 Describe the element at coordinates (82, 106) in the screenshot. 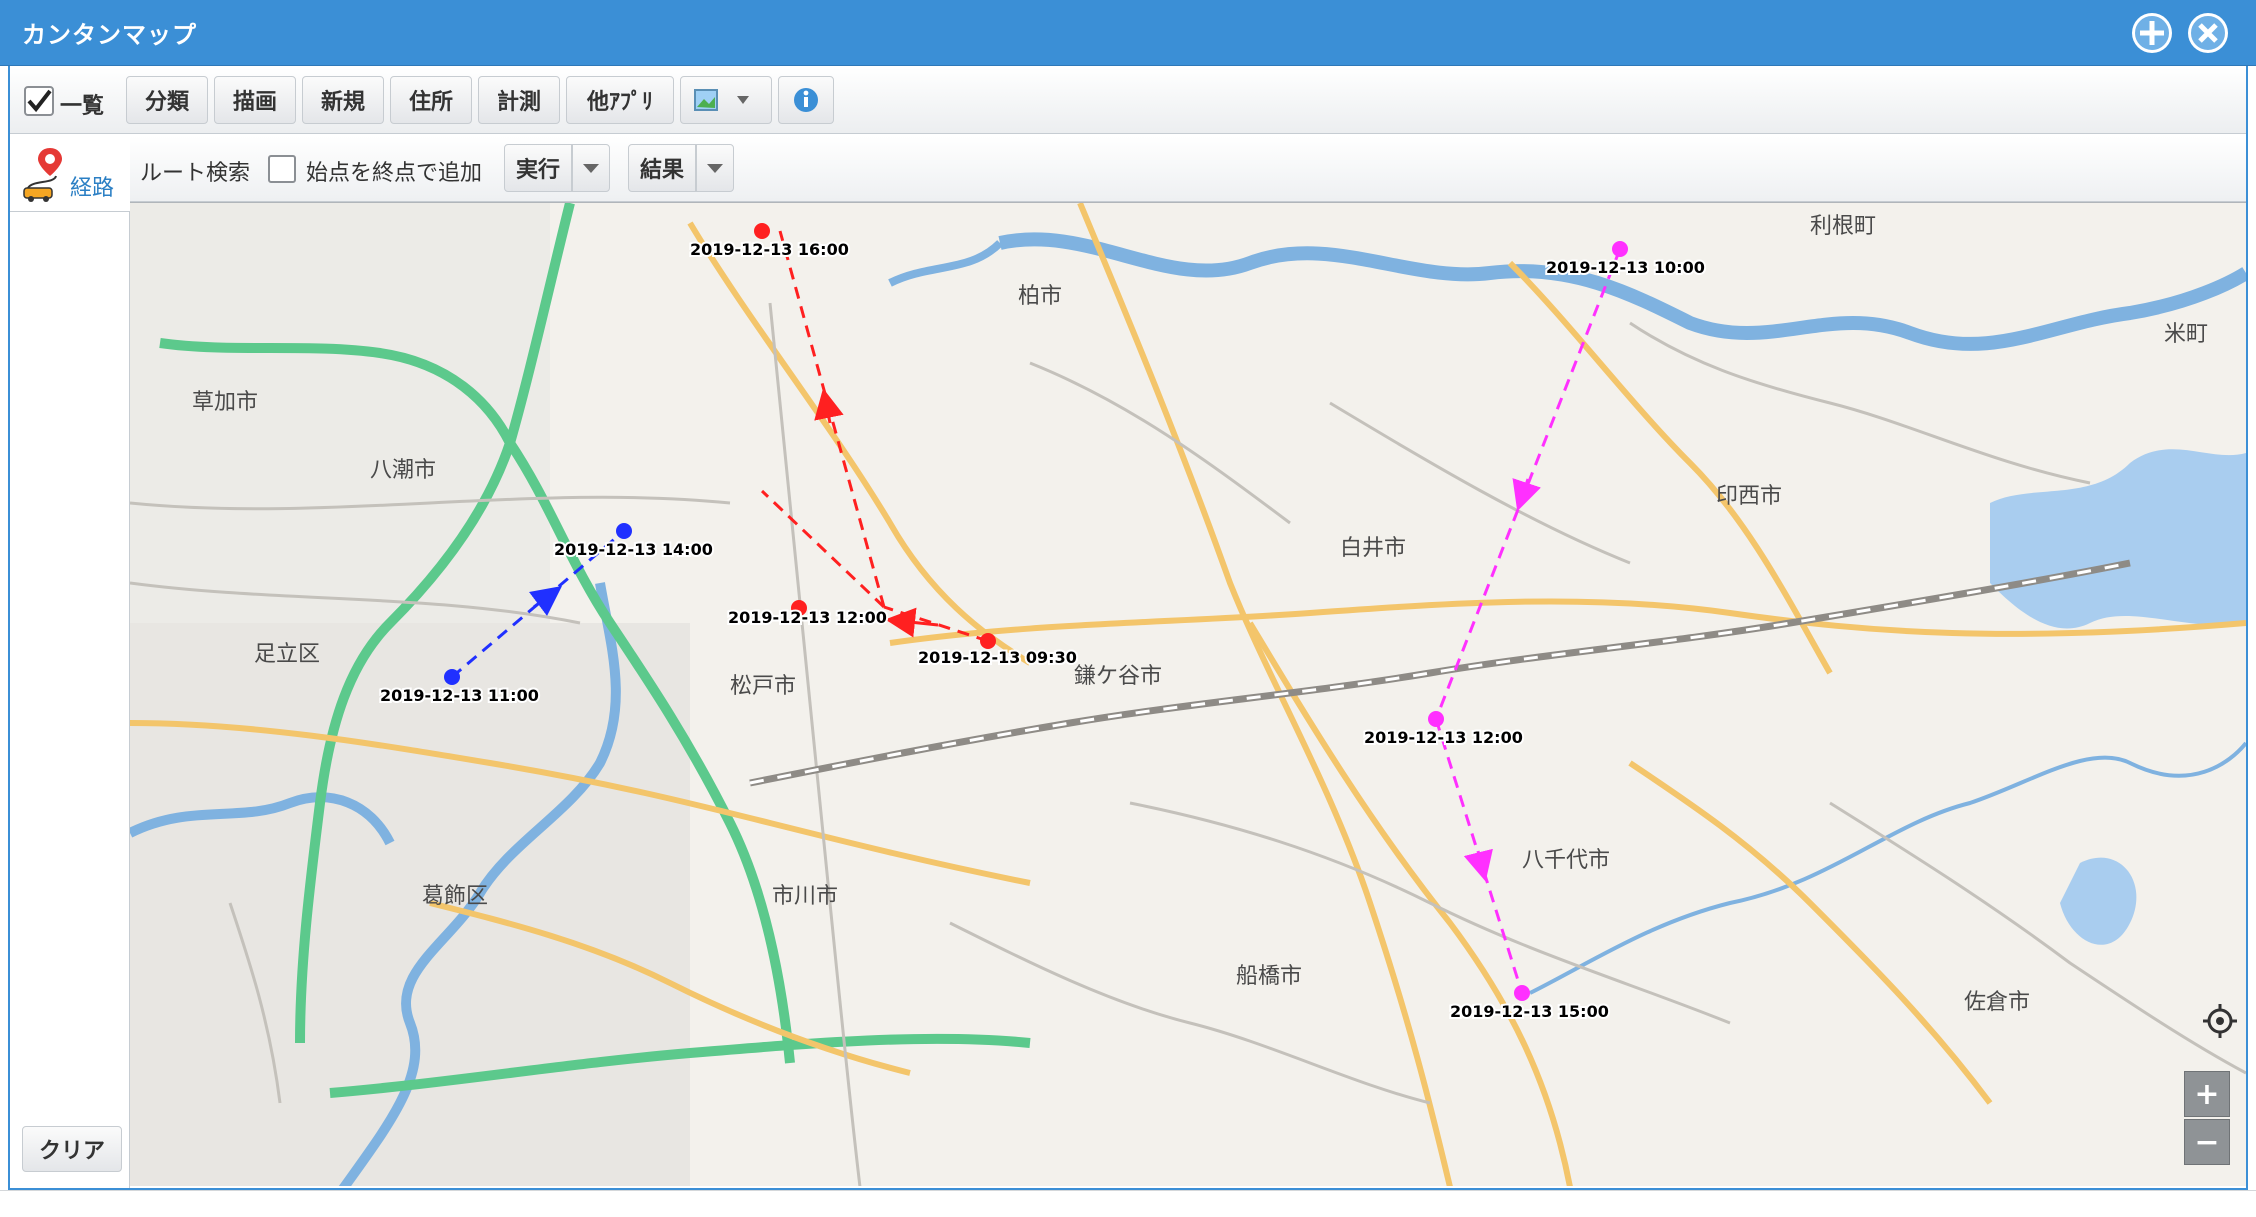

I see `list-label: 一覧` at that location.